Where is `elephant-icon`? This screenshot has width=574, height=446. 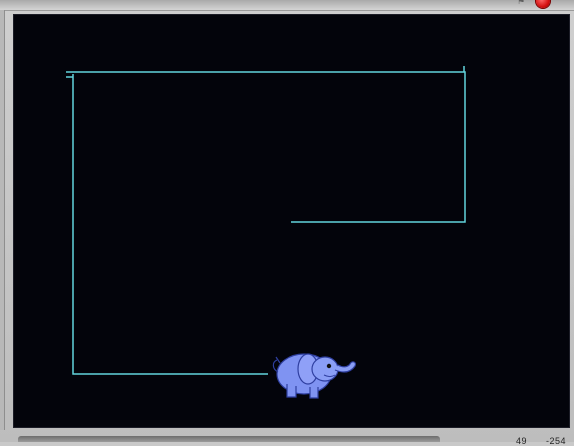
elephant-icon is located at coordinates (314, 376).